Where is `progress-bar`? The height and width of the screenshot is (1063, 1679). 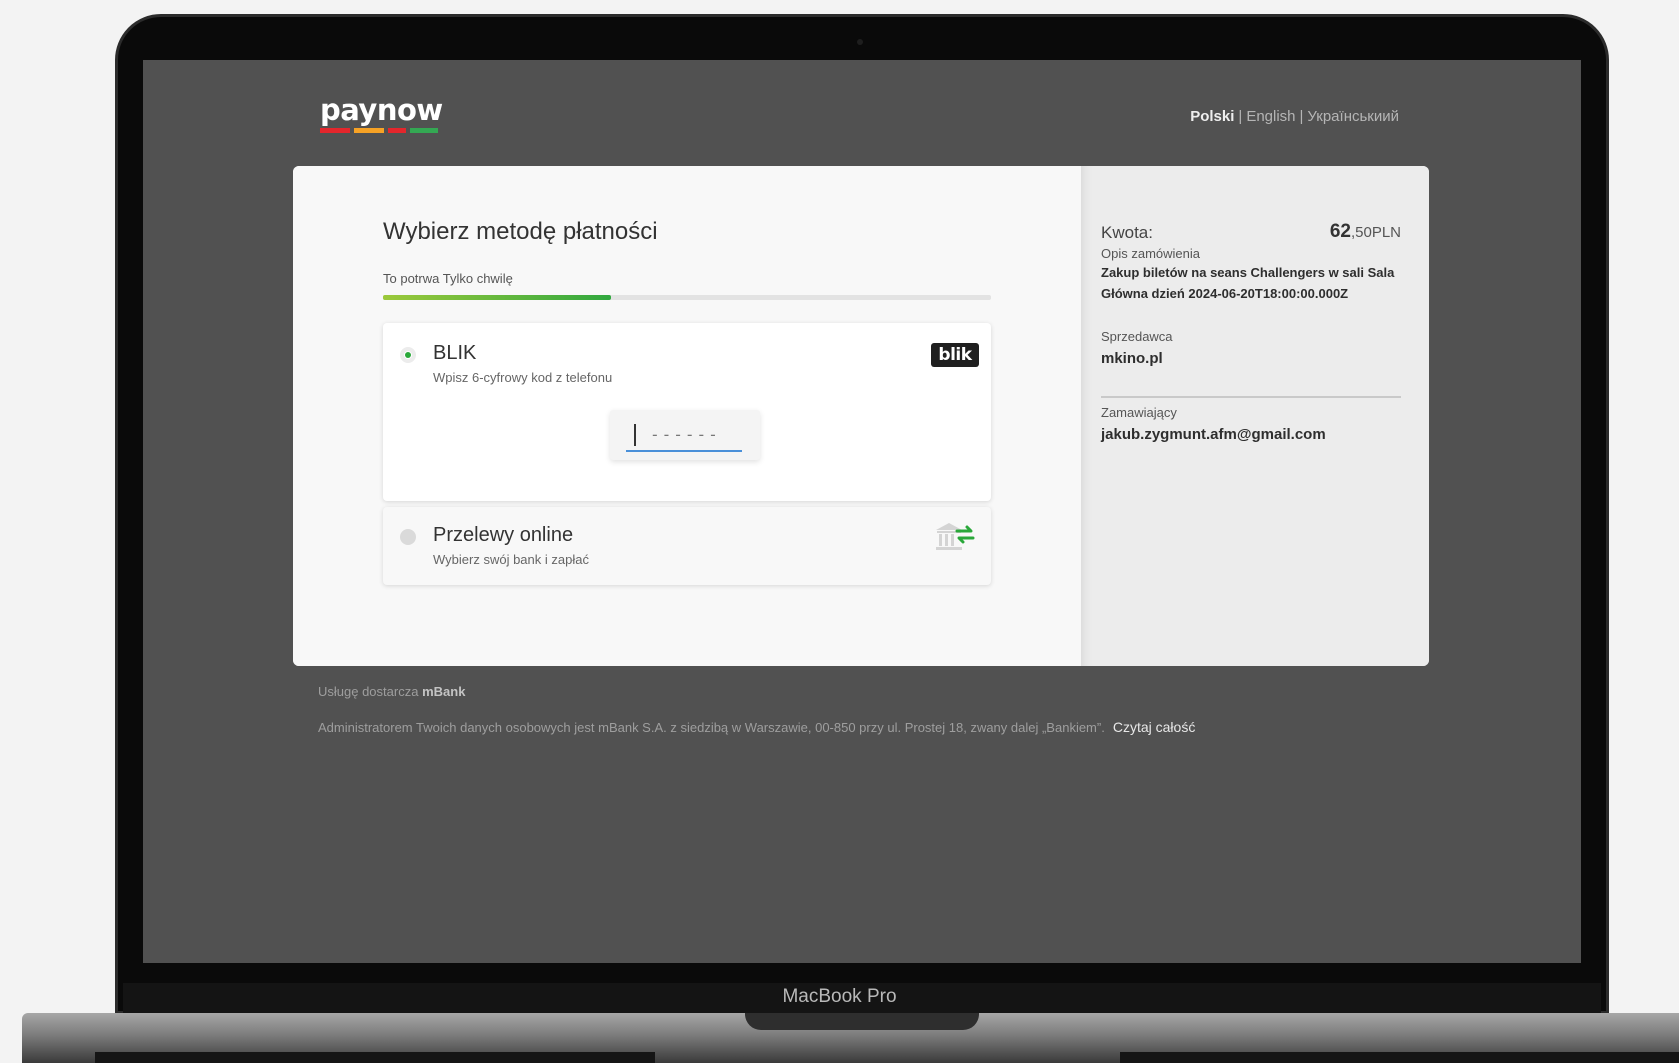 progress-bar is located at coordinates (687, 297).